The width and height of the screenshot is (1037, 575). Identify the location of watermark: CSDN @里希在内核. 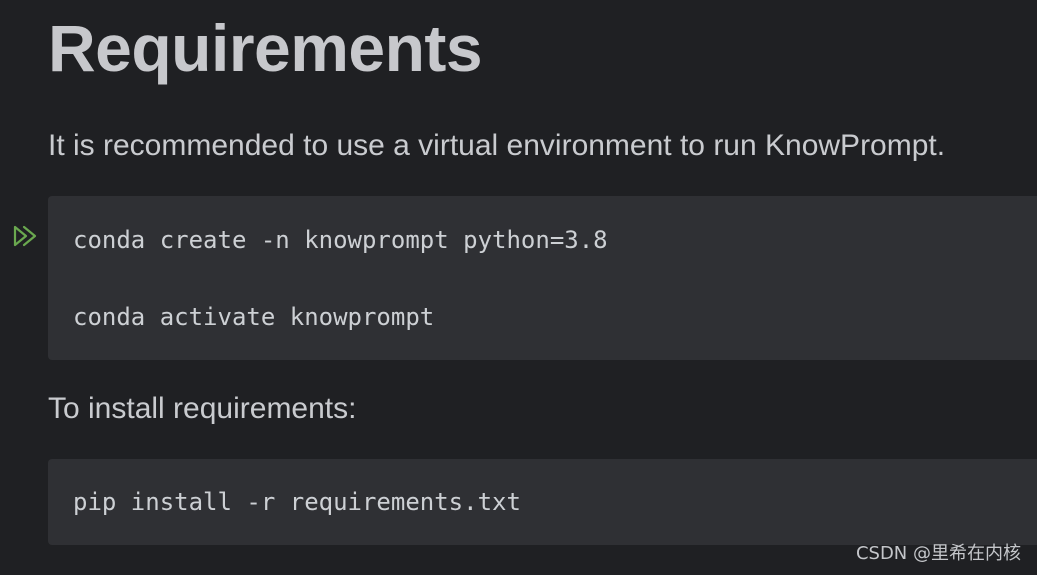
(938, 553).